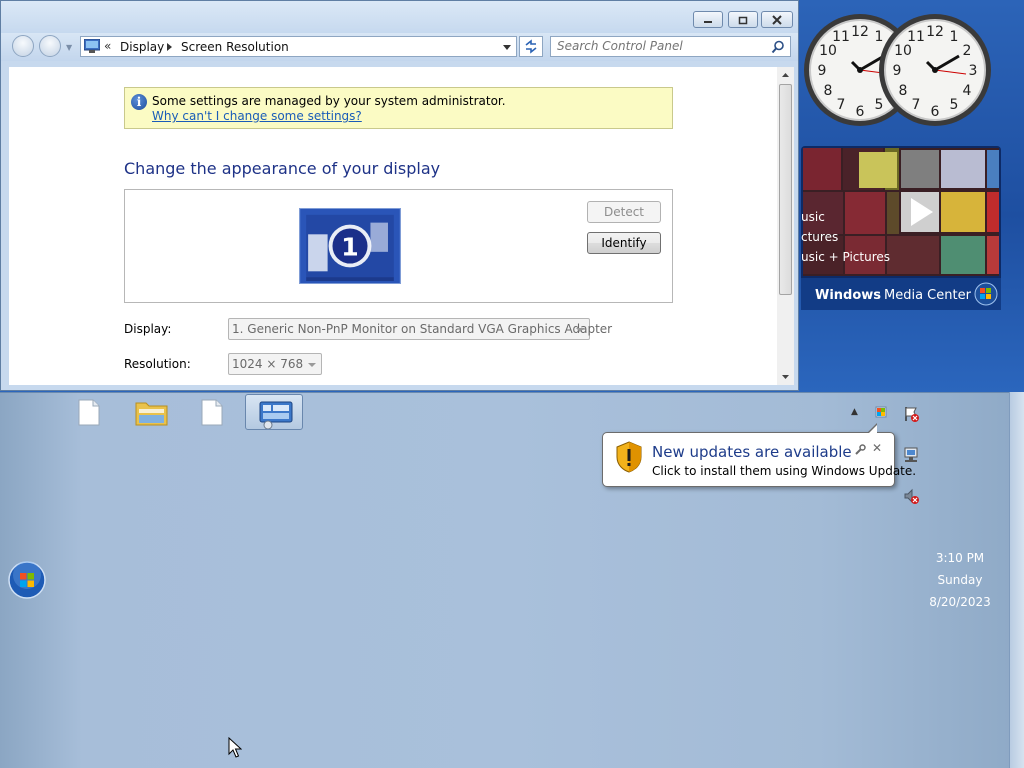  I want to click on breadcrumb-separator-icon, so click(169, 47).